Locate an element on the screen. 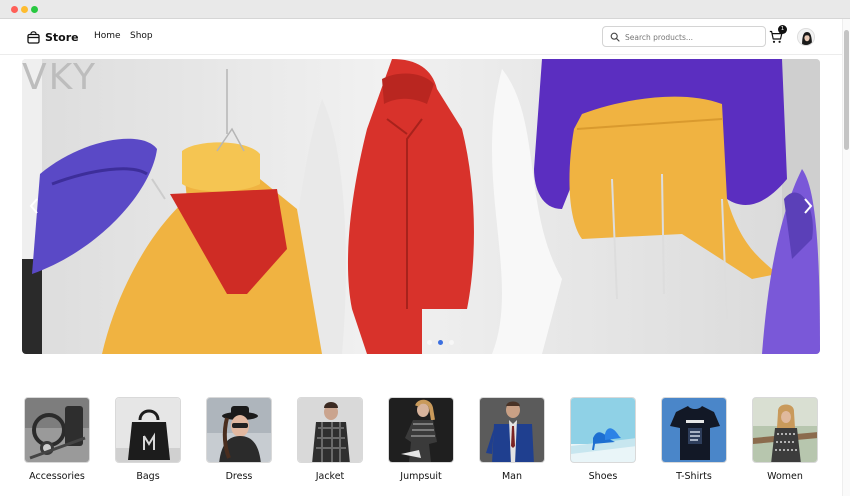 The height and width of the screenshot is (496, 850). navbar: Store Home Shop 1 is located at coordinates (421, 37).